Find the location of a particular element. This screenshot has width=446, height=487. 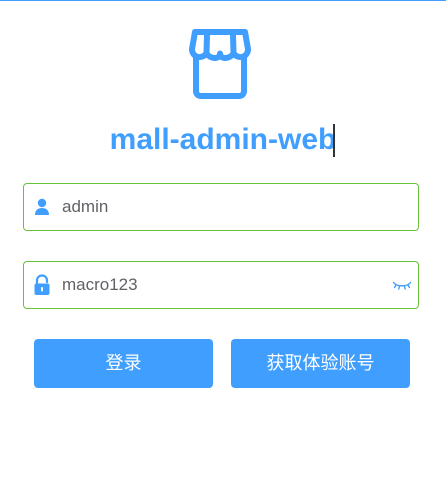

page-title: mall-admin-web is located at coordinates (223, 139).